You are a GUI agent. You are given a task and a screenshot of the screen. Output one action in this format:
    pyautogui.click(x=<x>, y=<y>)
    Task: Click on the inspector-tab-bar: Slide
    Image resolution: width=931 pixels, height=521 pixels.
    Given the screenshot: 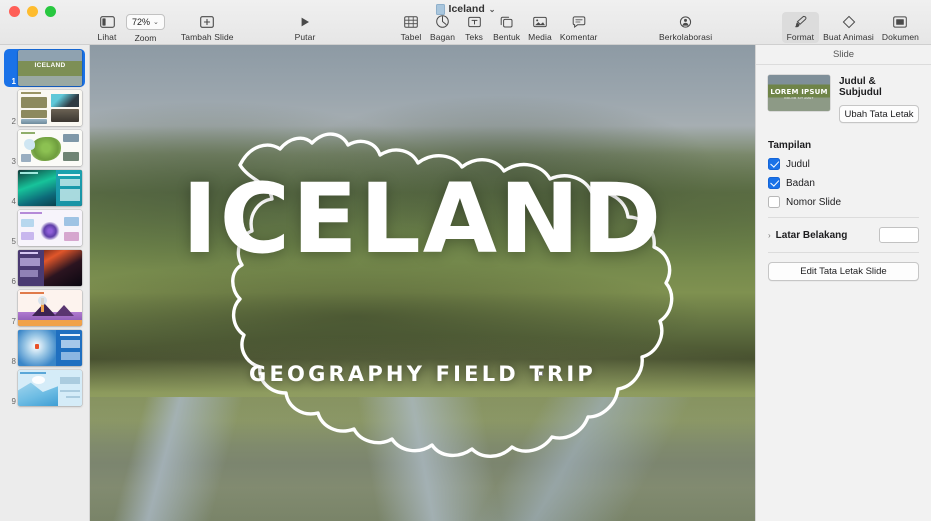 What is the action you would take?
    pyautogui.click(x=843, y=55)
    